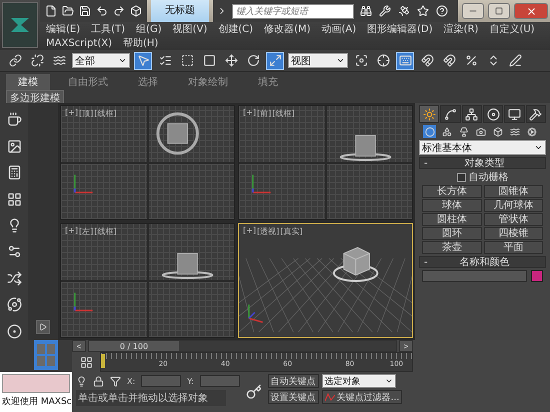  I want to click on ribbon-tab: 建模, so click(28, 82).